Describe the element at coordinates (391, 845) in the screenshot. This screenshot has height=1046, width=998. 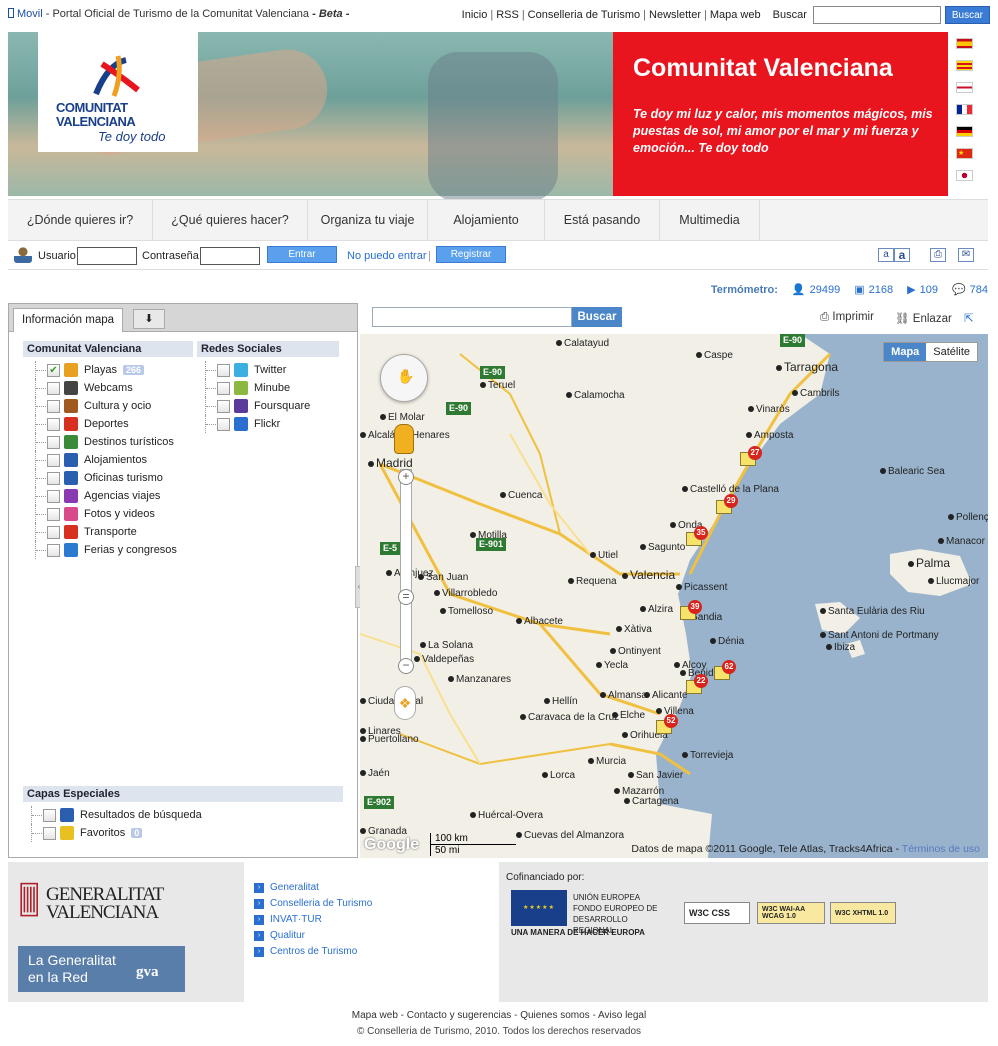
I see `google-logo: Google` at that location.